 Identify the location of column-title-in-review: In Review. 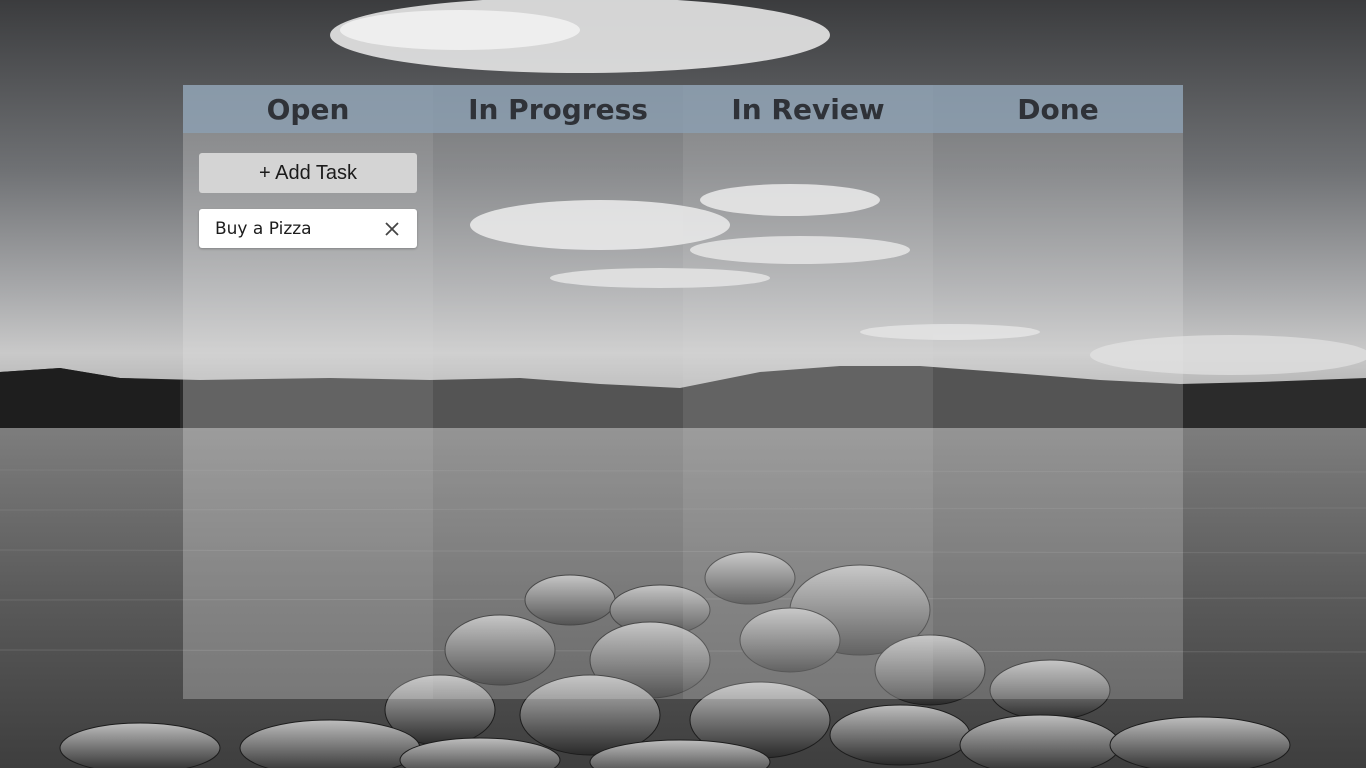
(808, 109).